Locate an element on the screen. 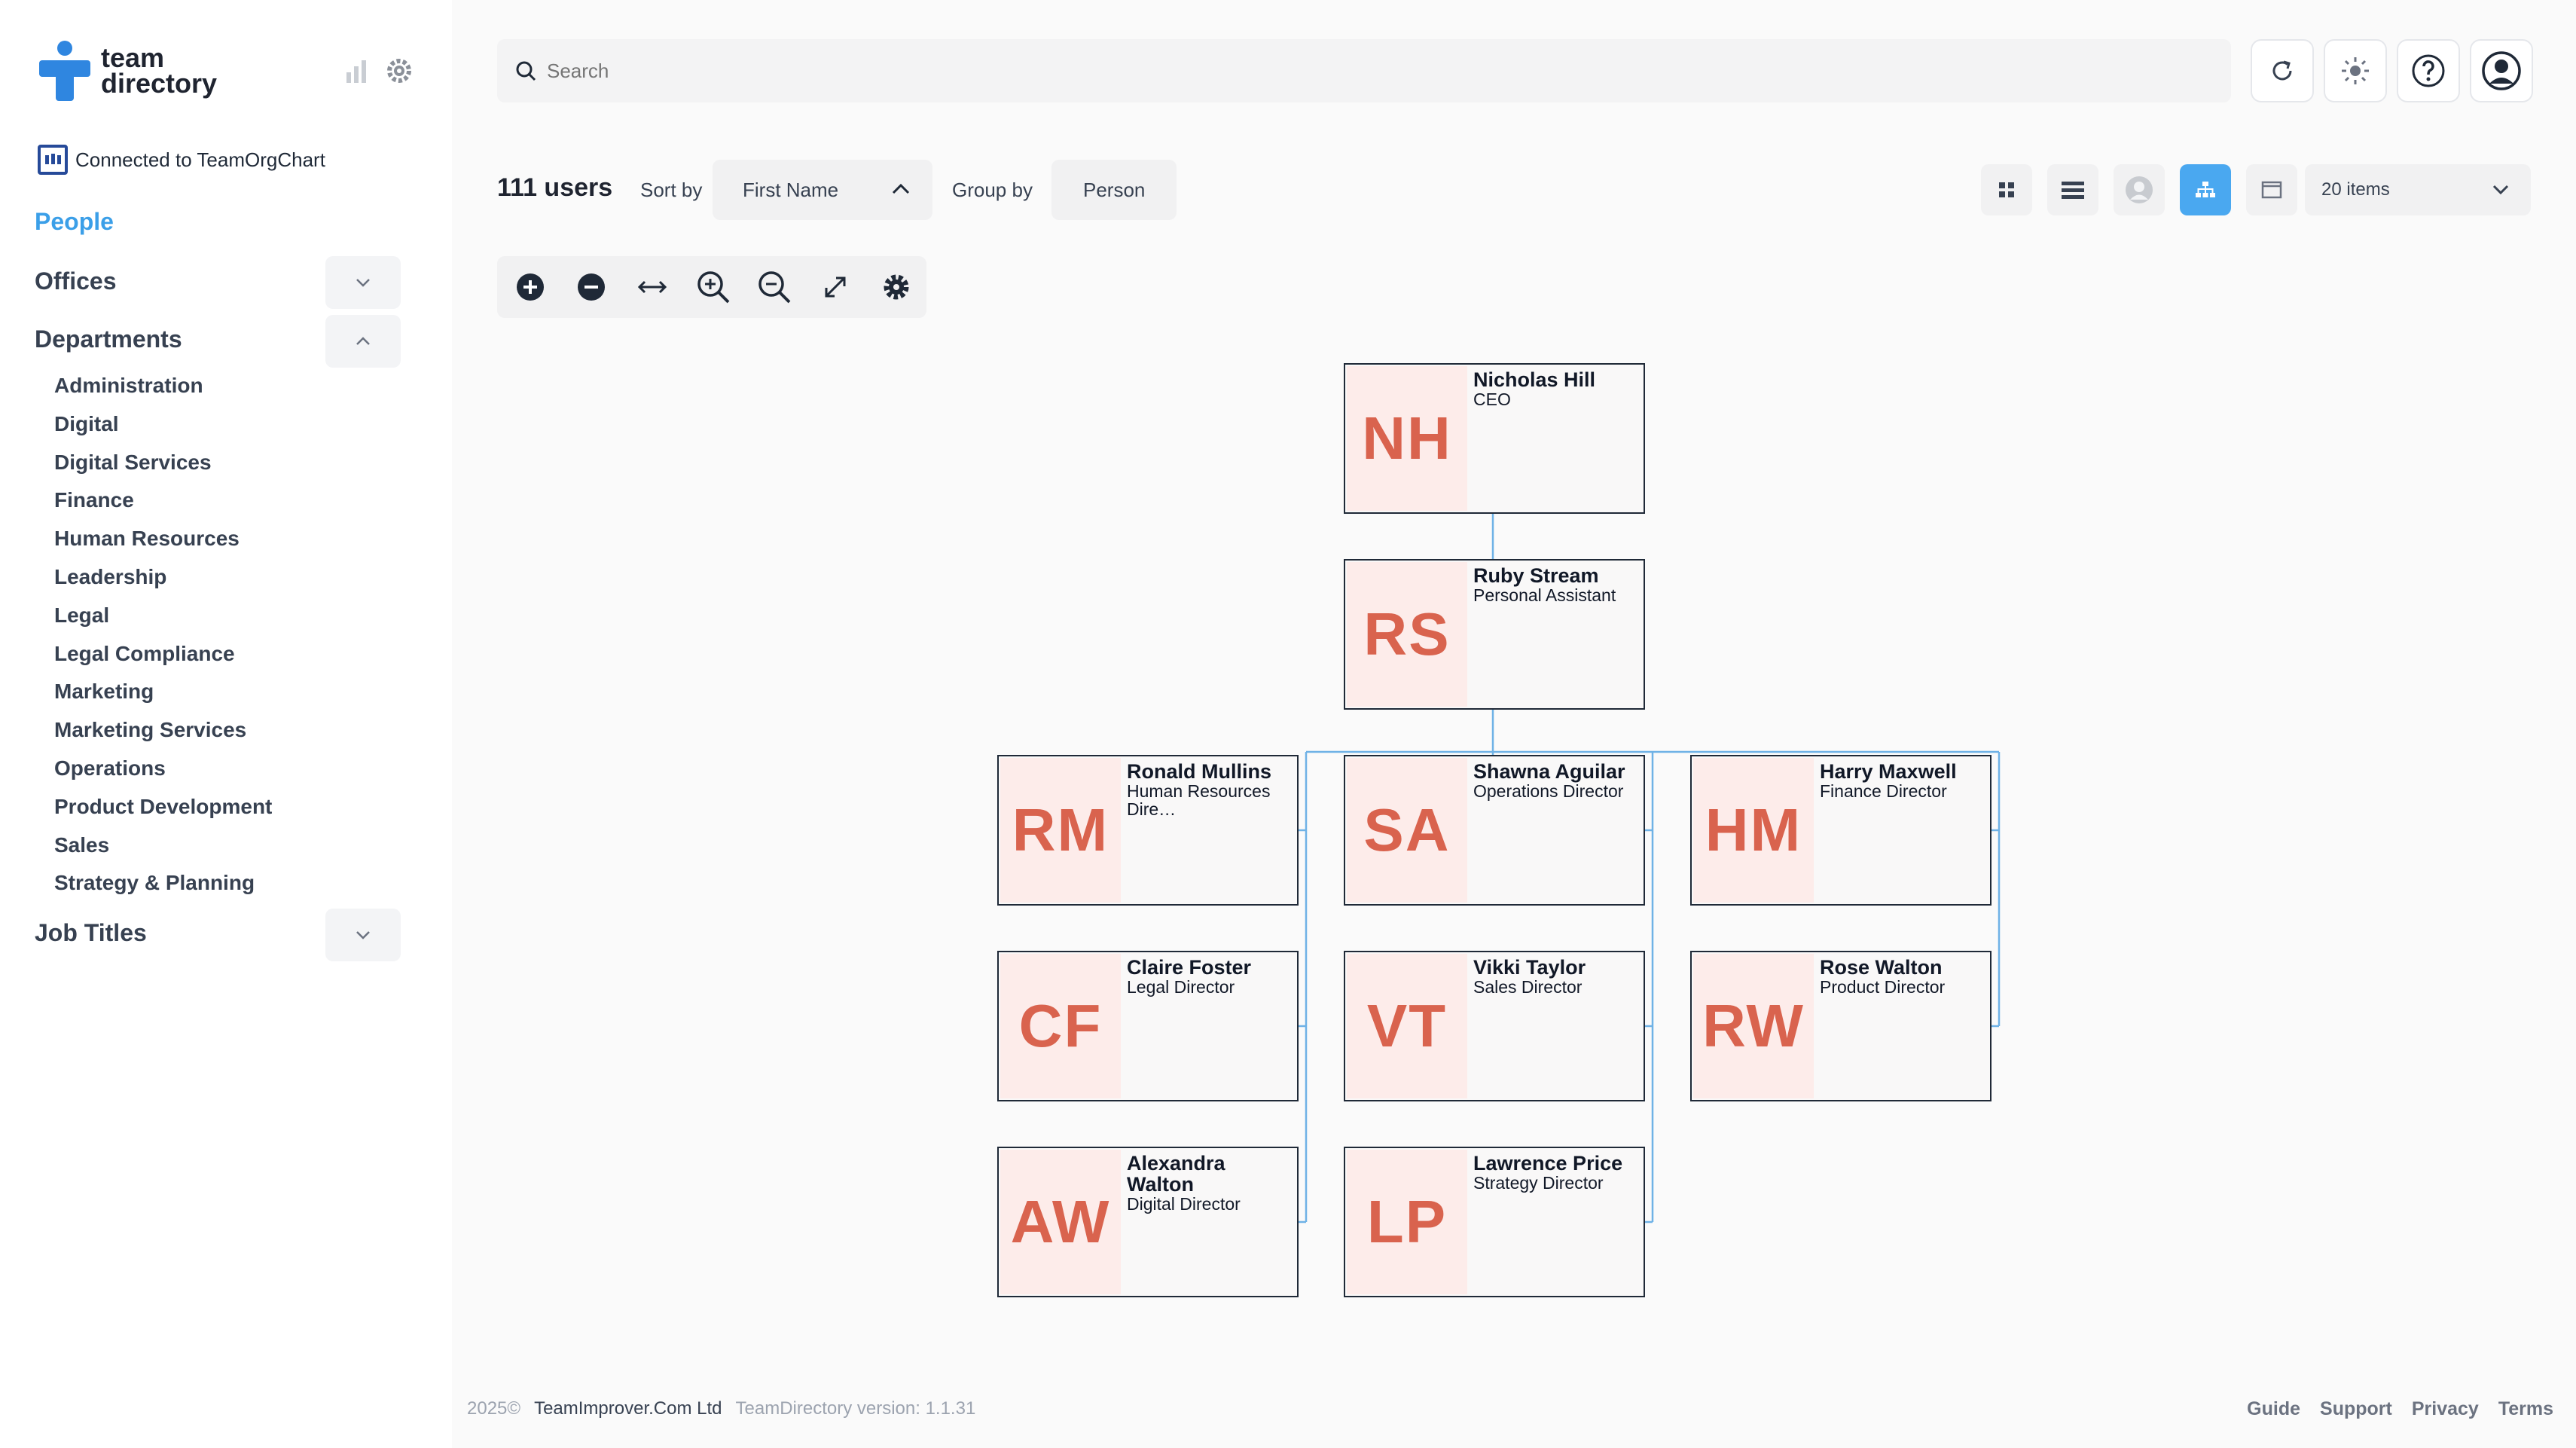 The height and width of the screenshot is (1448, 2576). avatar: RM is located at coordinates (1061, 830).